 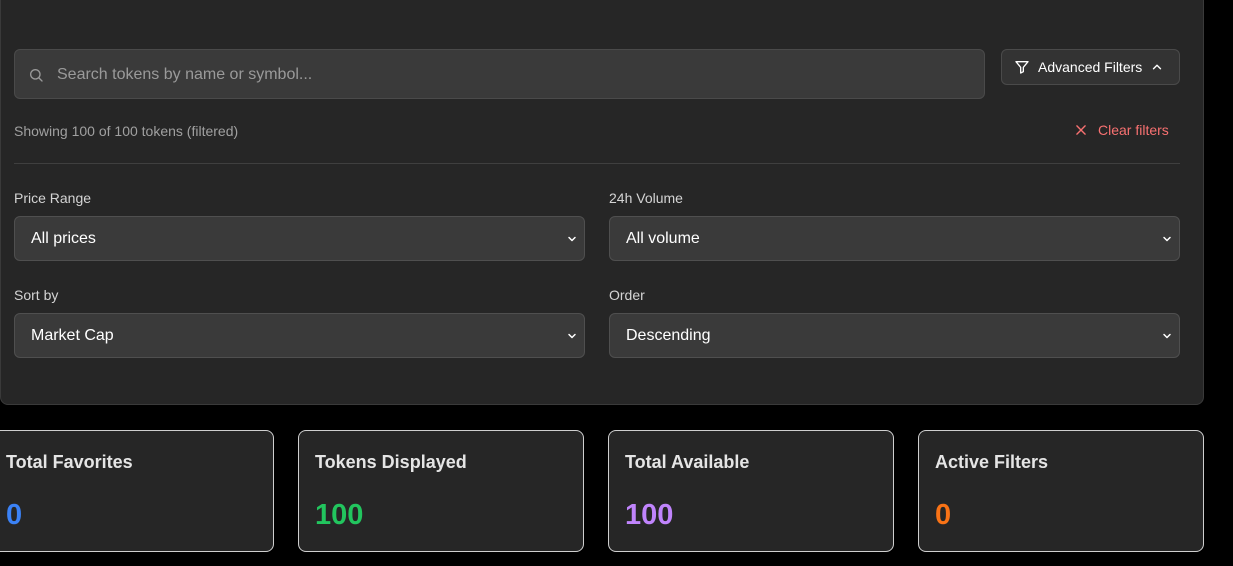 What do you see at coordinates (1157, 67) in the screenshot?
I see `chevron-up-icon` at bounding box center [1157, 67].